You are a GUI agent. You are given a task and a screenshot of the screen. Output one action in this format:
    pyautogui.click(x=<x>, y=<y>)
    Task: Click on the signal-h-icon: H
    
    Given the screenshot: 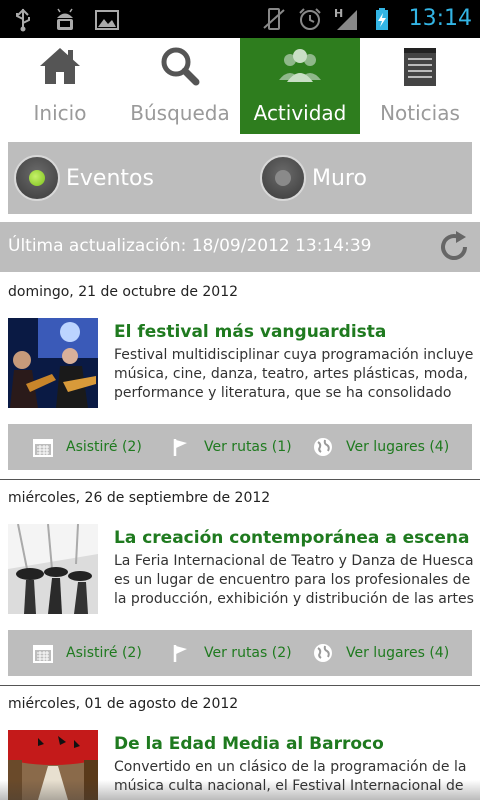 What is the action you would take?
    pyautogui.click(x=345, y=18)
    